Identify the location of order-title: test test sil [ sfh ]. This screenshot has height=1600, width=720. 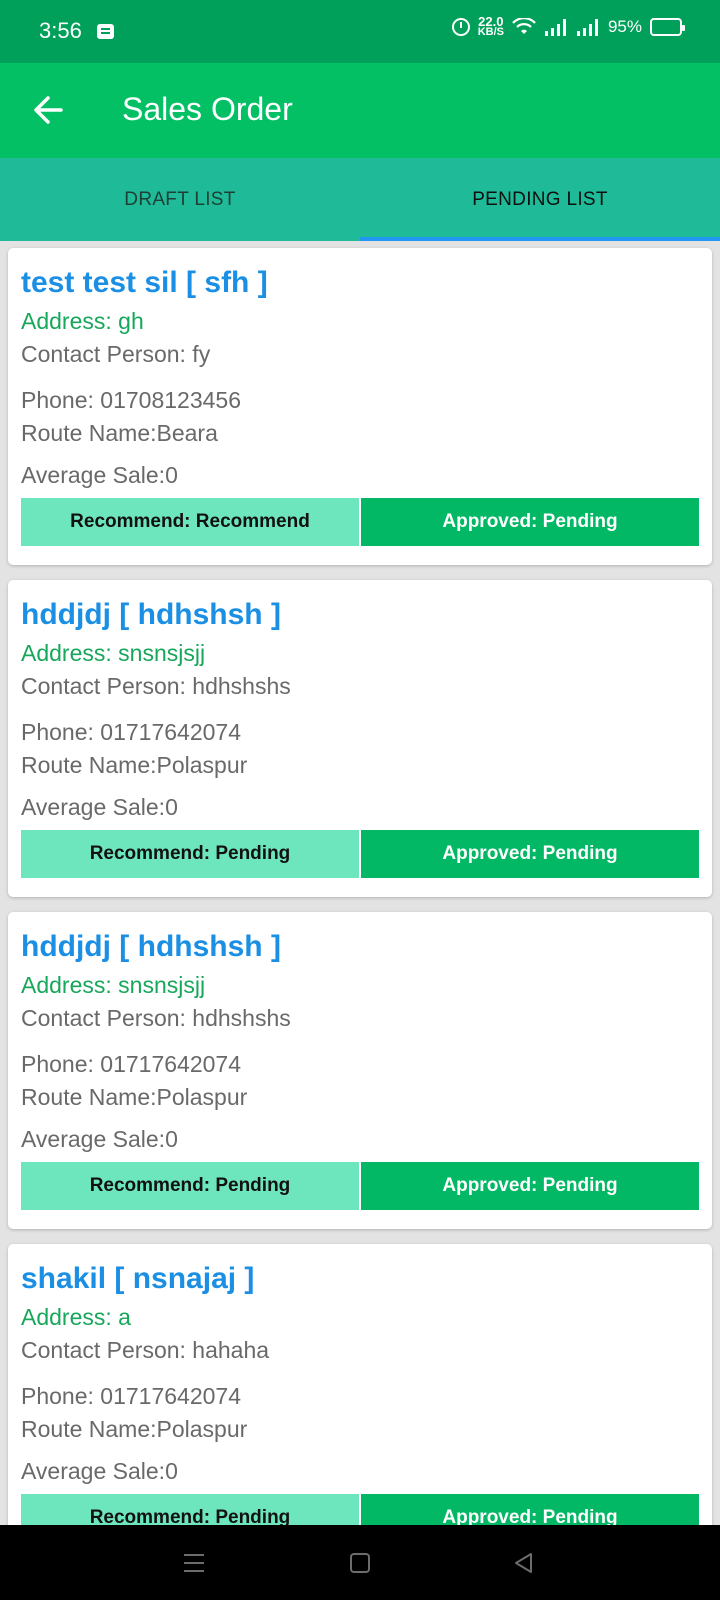
(144, 282).